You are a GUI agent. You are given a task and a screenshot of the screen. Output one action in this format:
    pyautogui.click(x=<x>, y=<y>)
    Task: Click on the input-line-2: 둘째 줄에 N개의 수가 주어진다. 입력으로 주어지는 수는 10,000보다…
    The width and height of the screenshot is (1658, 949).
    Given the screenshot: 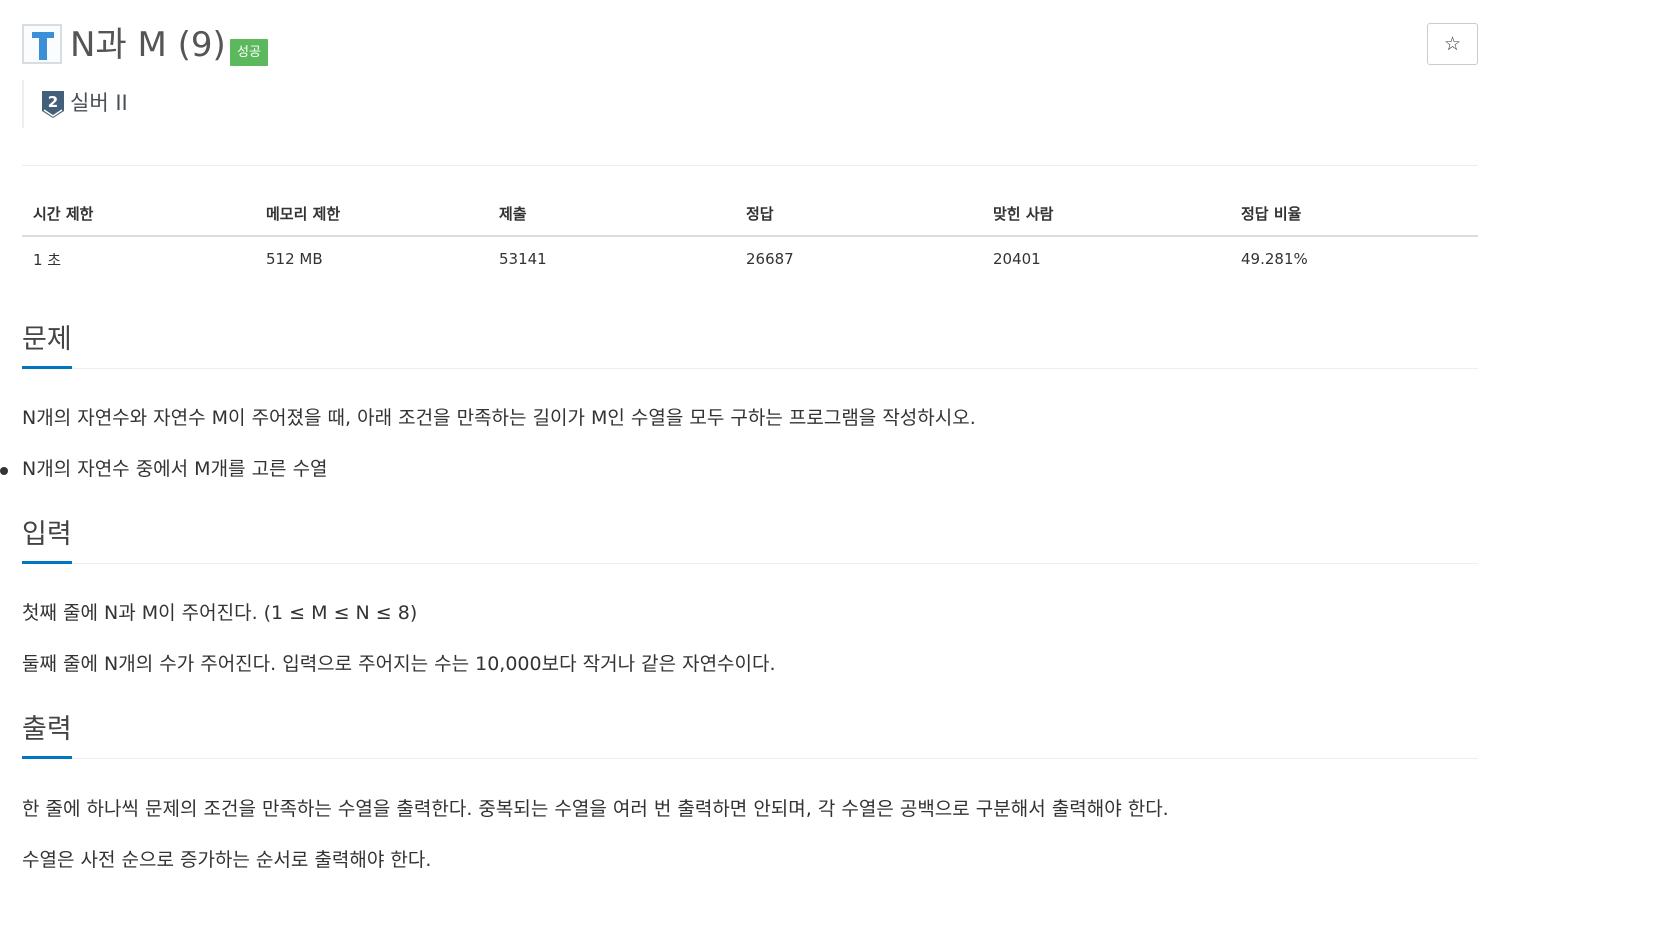 What is the action you would take?
    pyautogui.click(x=399, y=664)
    